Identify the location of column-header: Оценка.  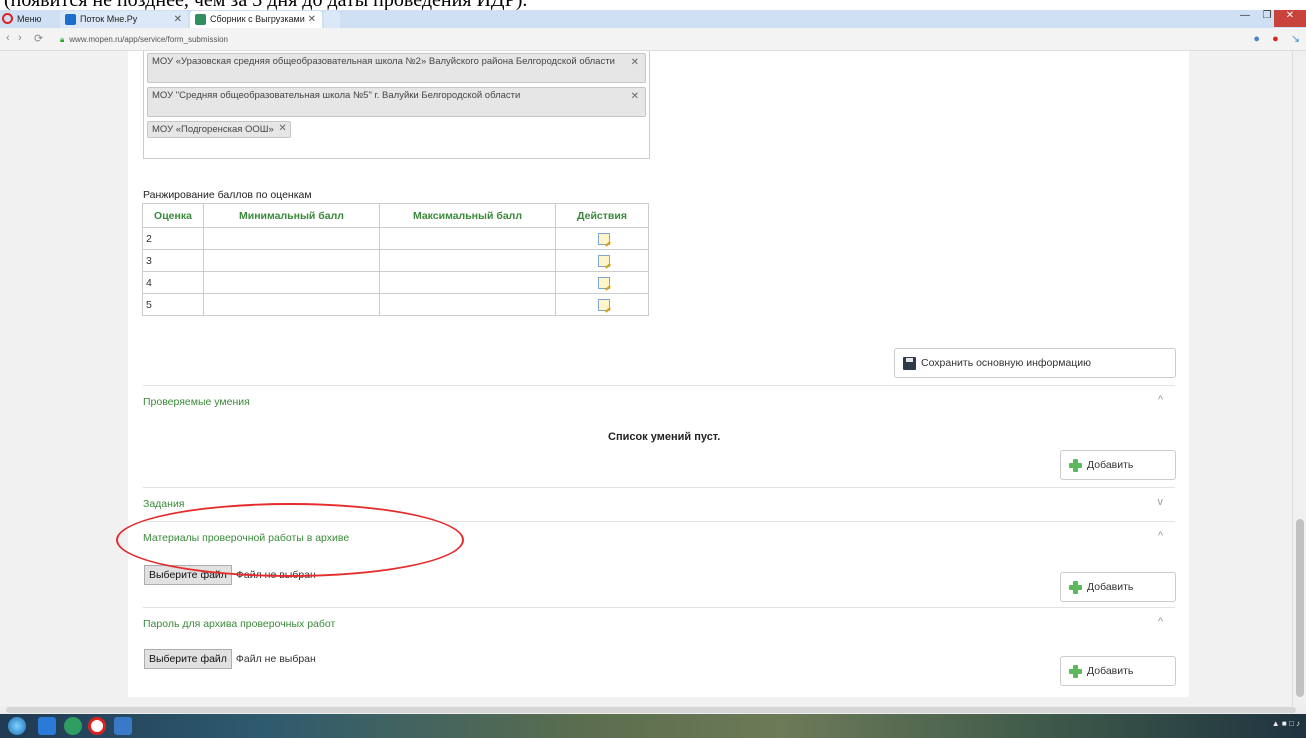
(173, 215).